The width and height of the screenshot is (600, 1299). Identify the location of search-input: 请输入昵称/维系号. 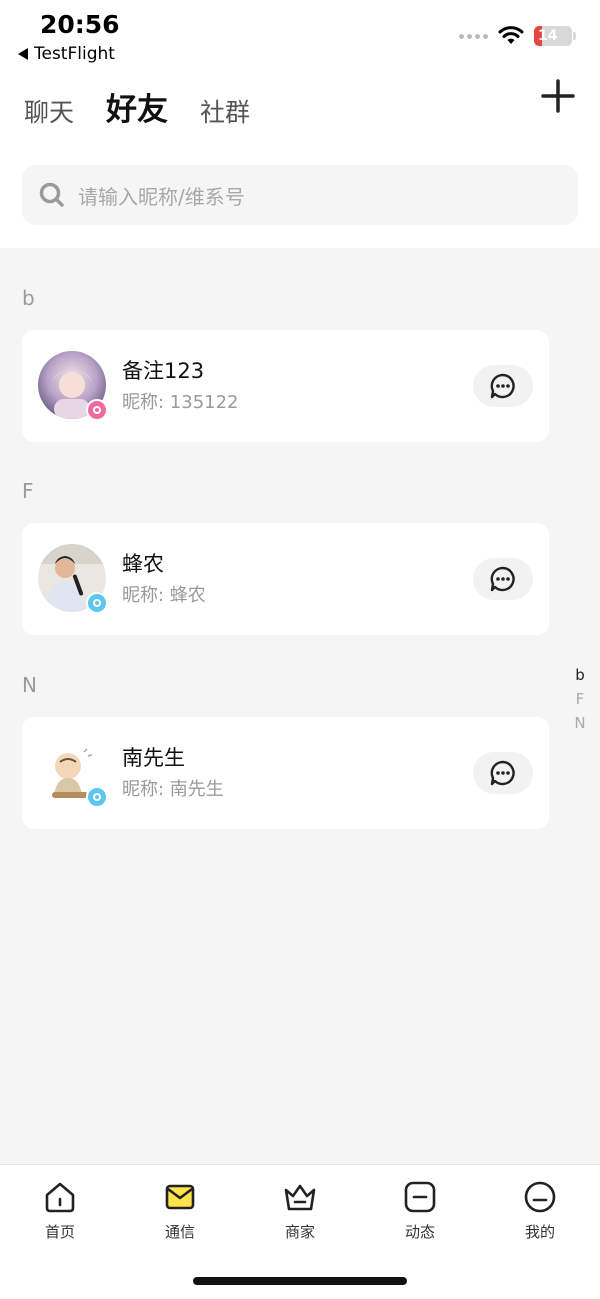
(161, 195).